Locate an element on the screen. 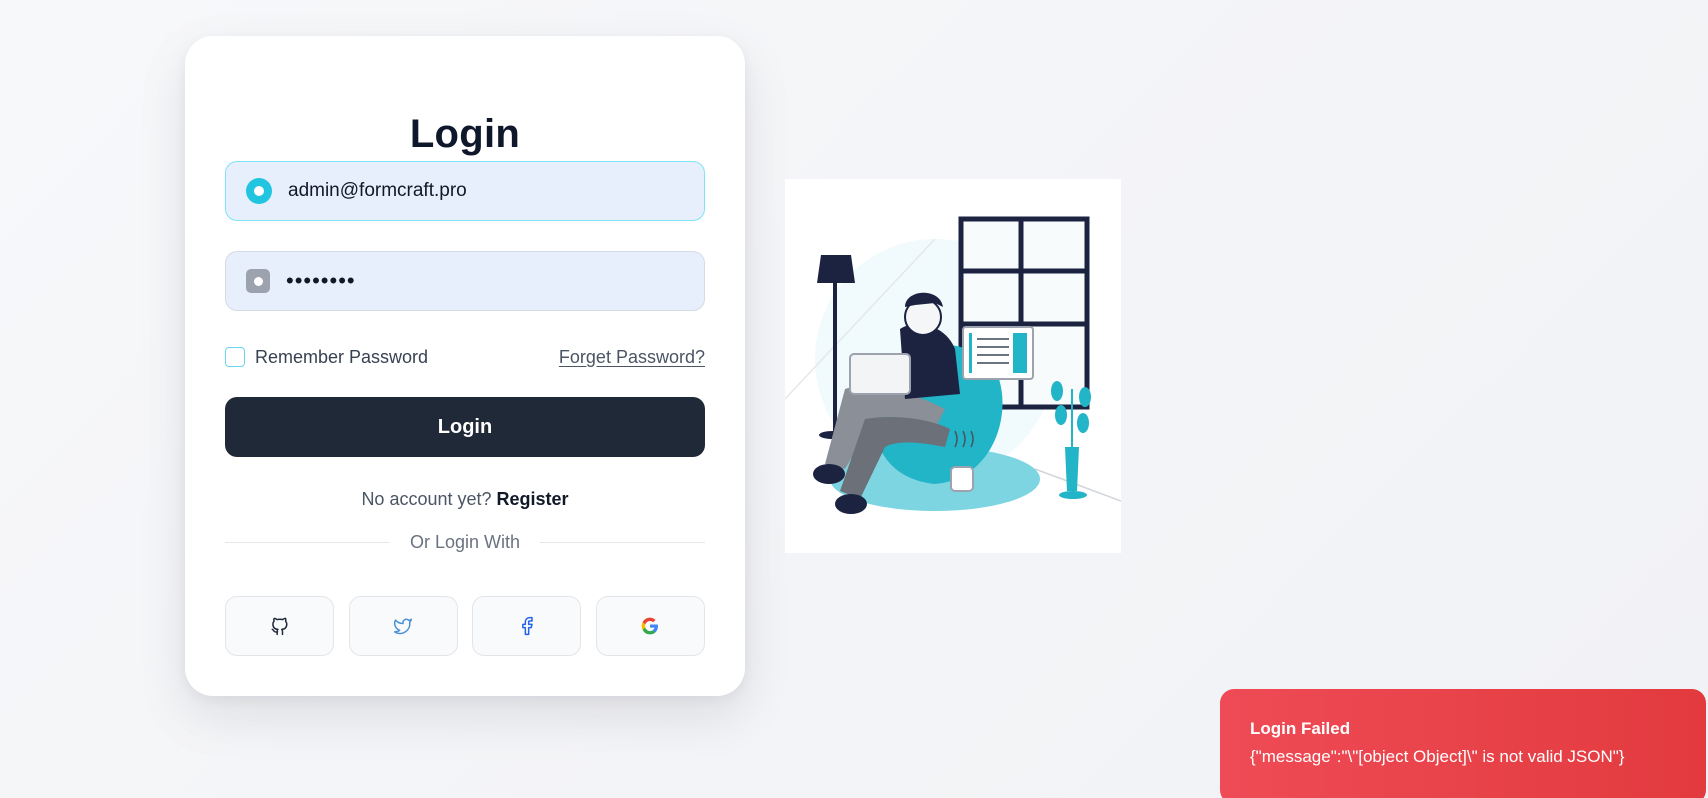 The height and width of the screenshot is (798, 1708). twitter-icon is located at coordinates (403, 626).